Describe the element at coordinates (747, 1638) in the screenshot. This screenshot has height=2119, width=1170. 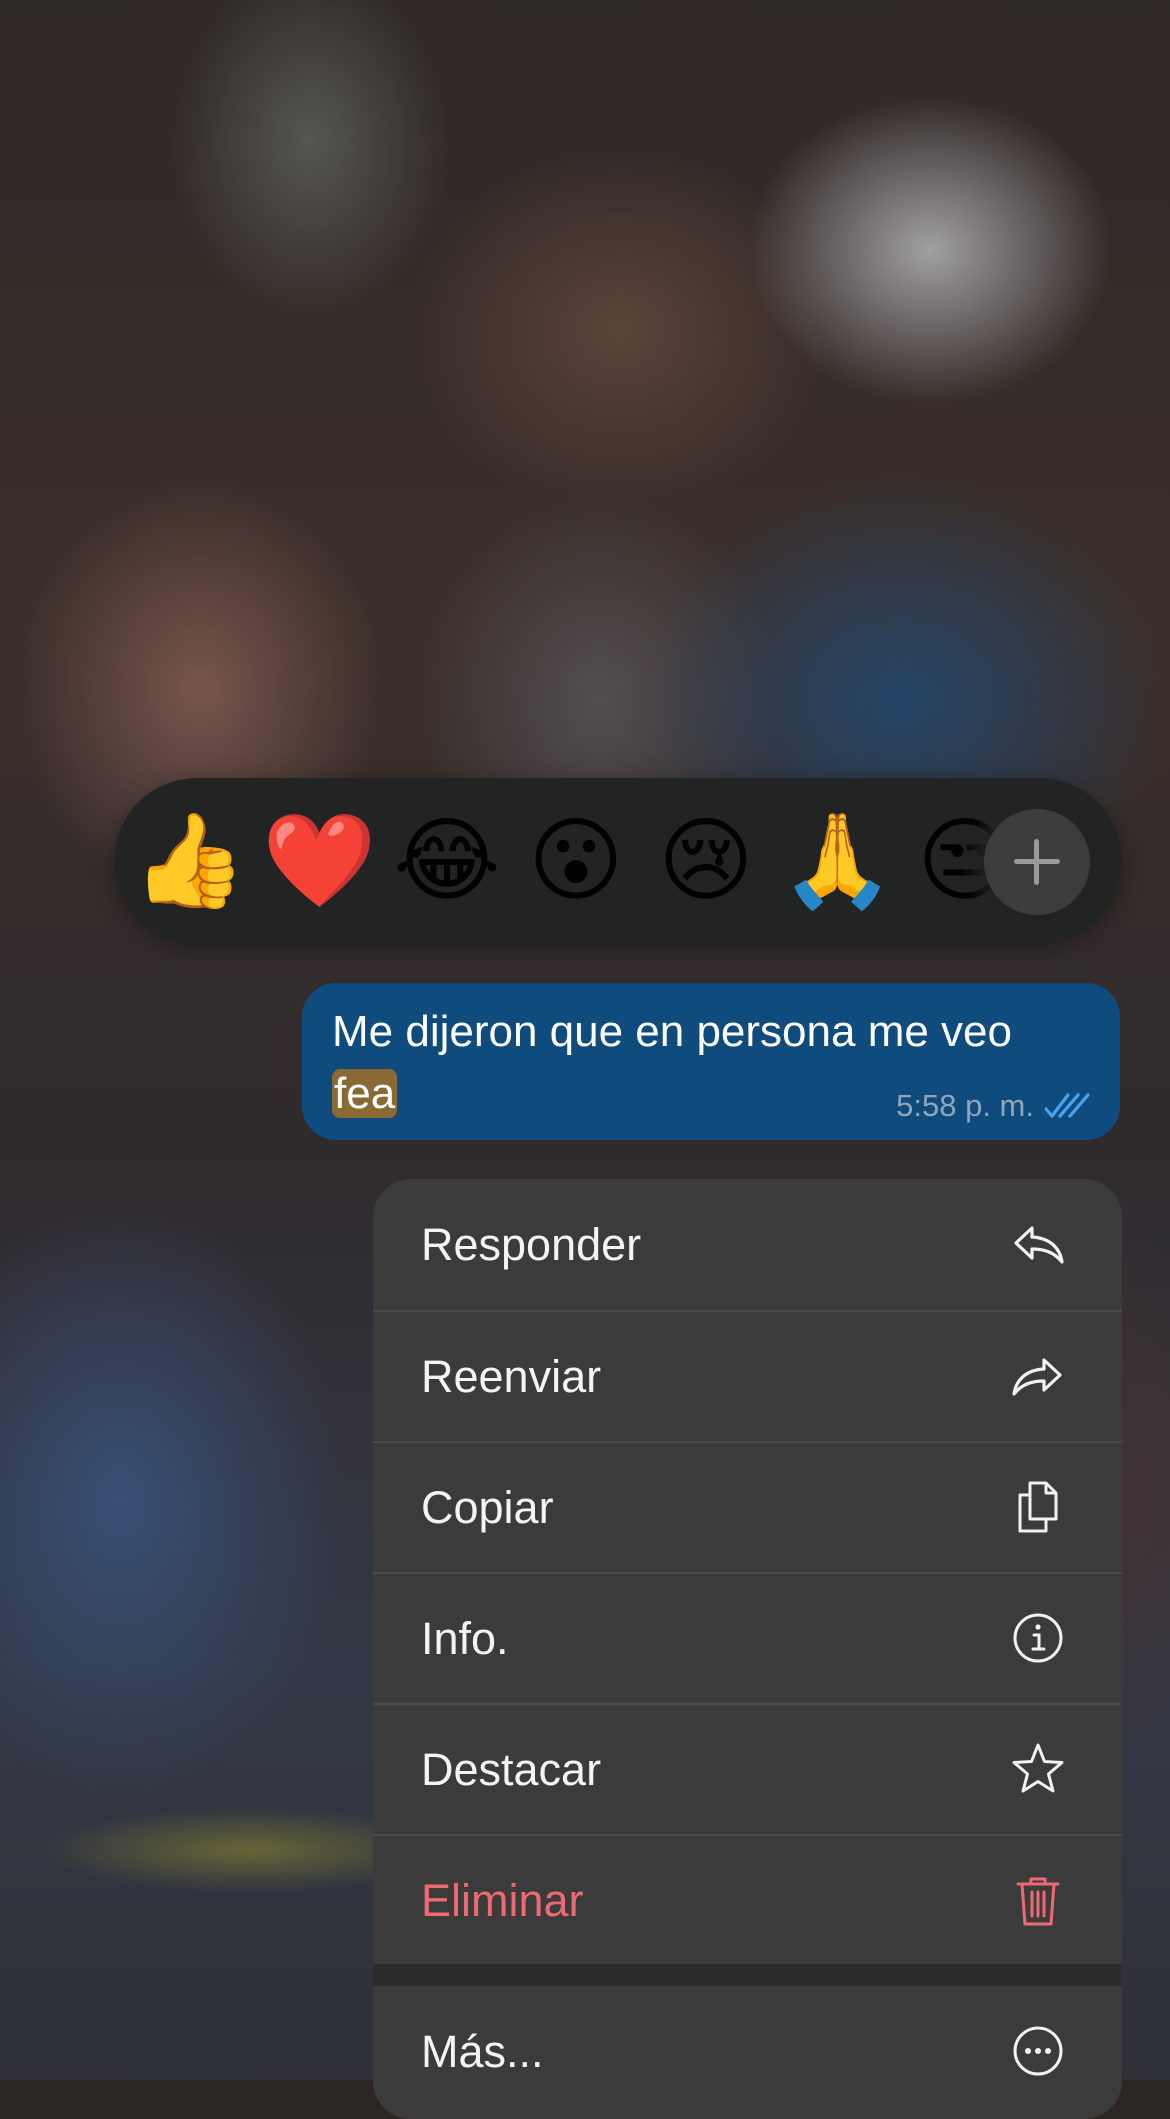
I see `menu-item-info: Info.` at that location.